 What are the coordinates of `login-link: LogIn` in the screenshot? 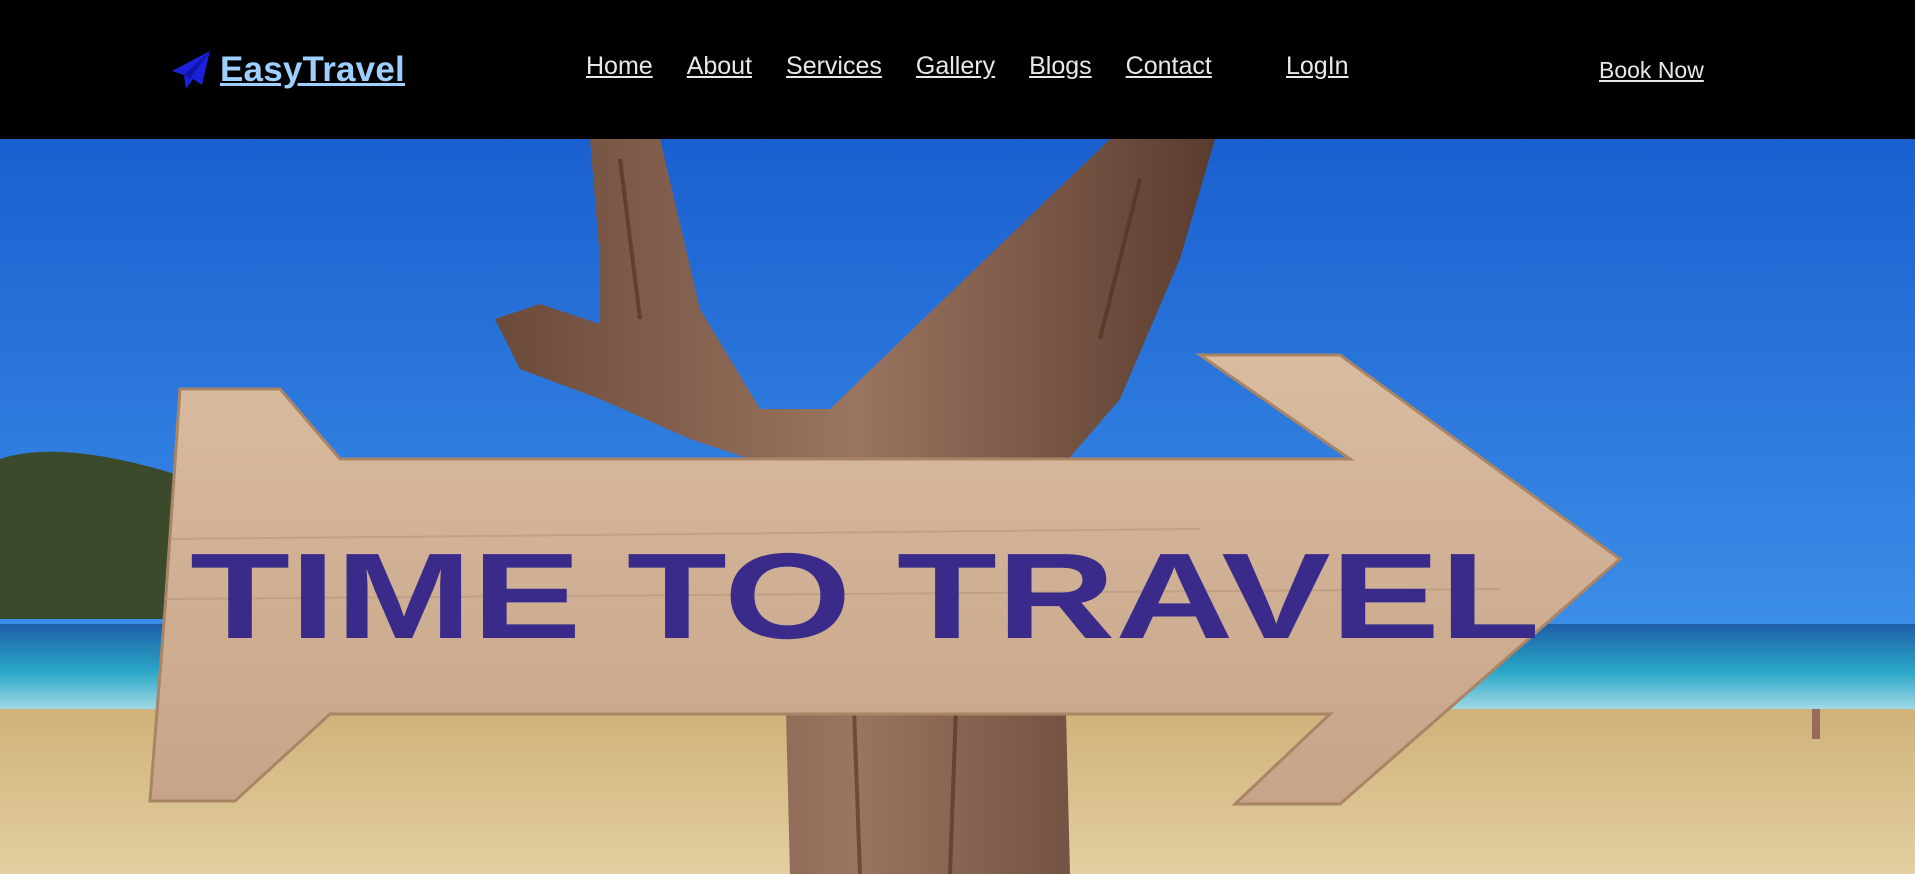 It's located at (1317, 66).